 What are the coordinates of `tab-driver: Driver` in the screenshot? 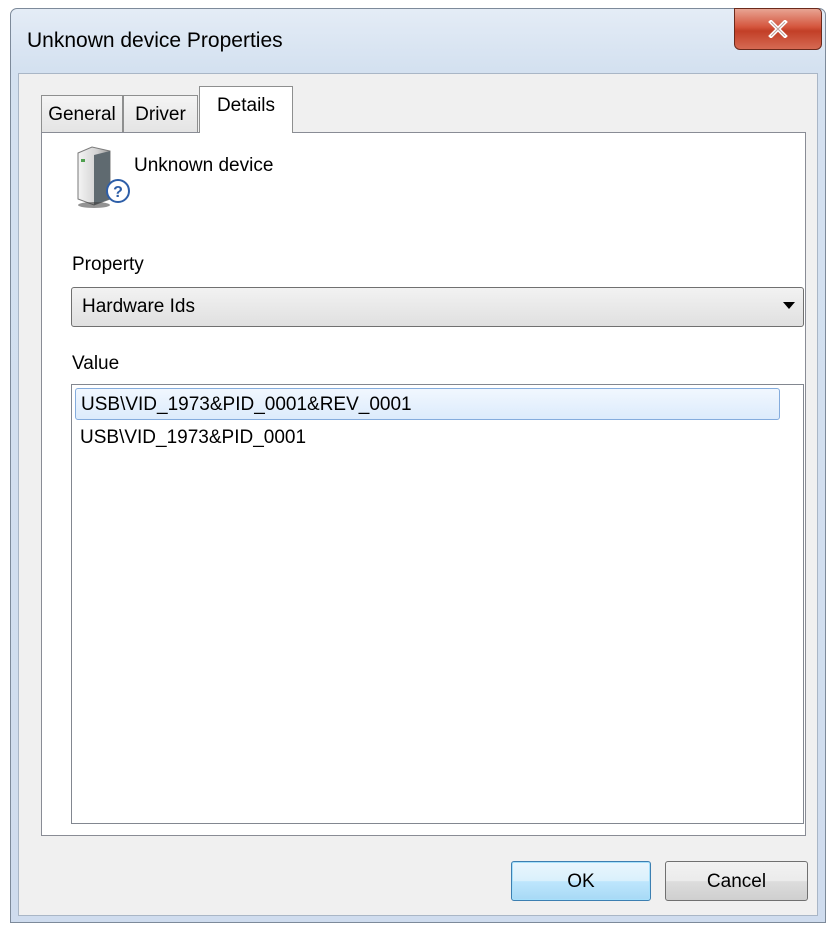 It's located at (160, 113).